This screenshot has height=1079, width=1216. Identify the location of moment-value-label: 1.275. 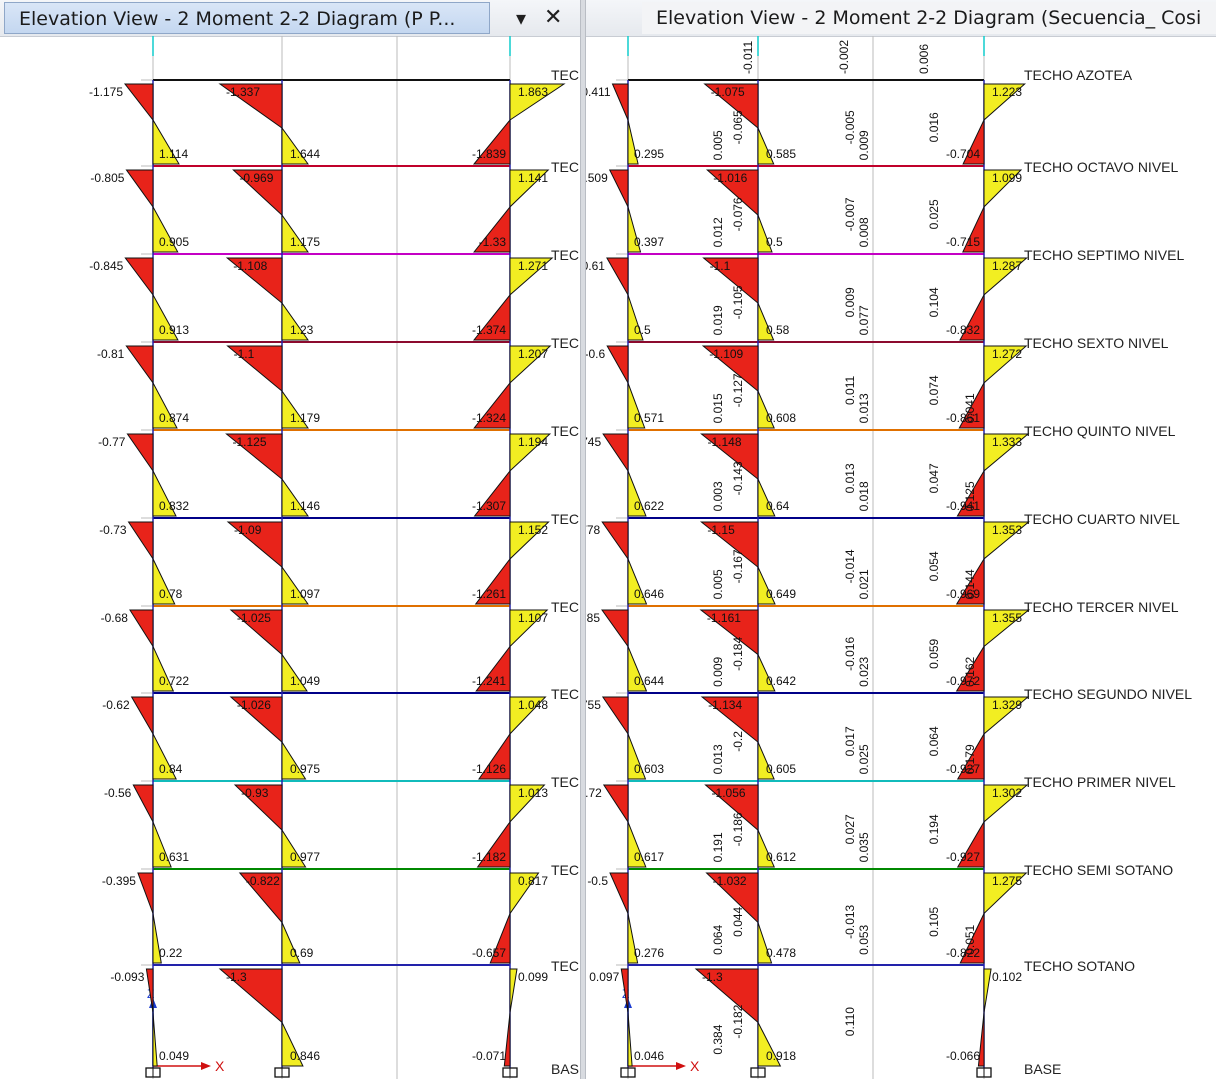
(1007, 881).